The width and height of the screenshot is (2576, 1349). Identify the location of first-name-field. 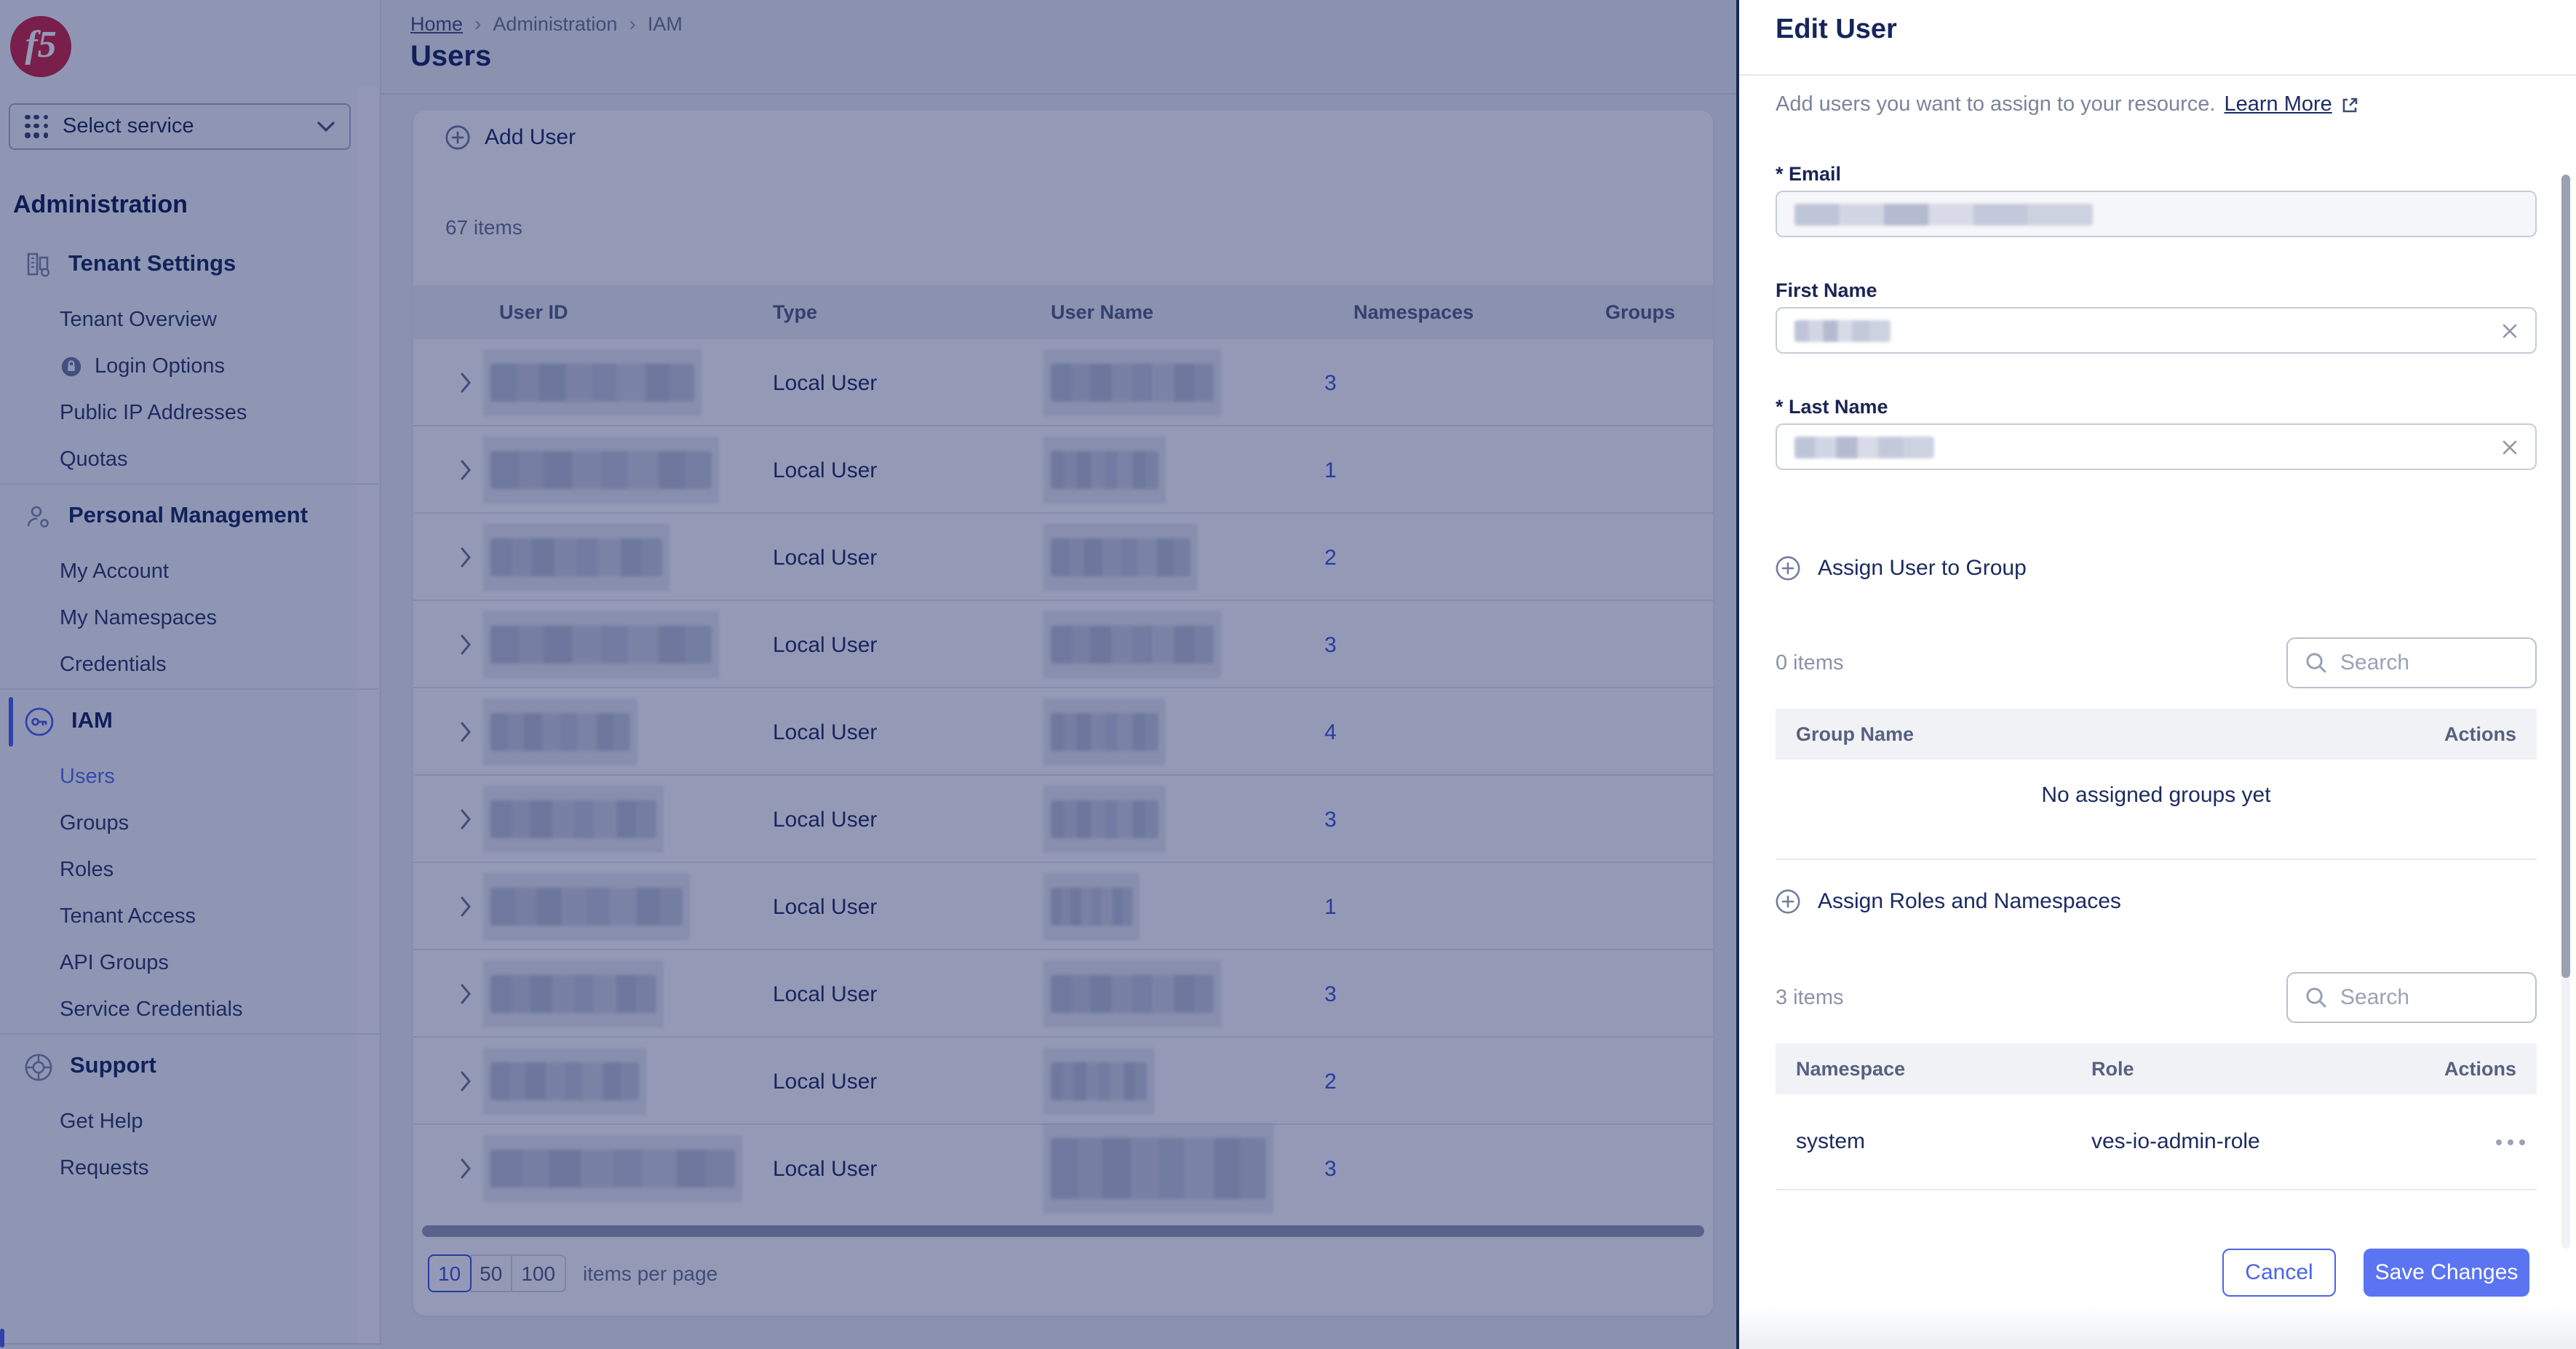
(2156, 330).